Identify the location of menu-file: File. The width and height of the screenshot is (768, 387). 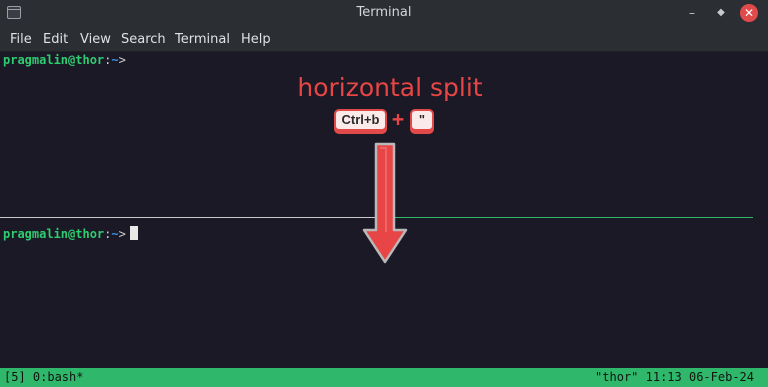
(21, 39).